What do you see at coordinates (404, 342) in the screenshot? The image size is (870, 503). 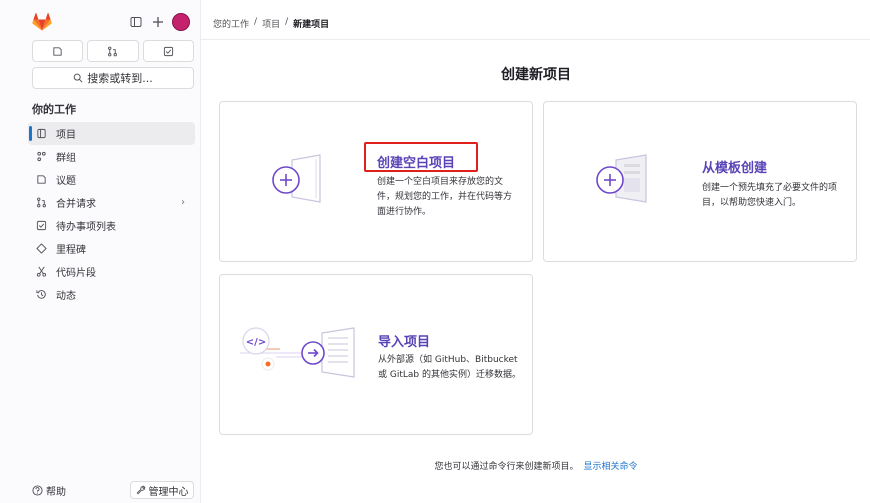 I see `card-title: 导入项目` at bounding box center [404, 342].